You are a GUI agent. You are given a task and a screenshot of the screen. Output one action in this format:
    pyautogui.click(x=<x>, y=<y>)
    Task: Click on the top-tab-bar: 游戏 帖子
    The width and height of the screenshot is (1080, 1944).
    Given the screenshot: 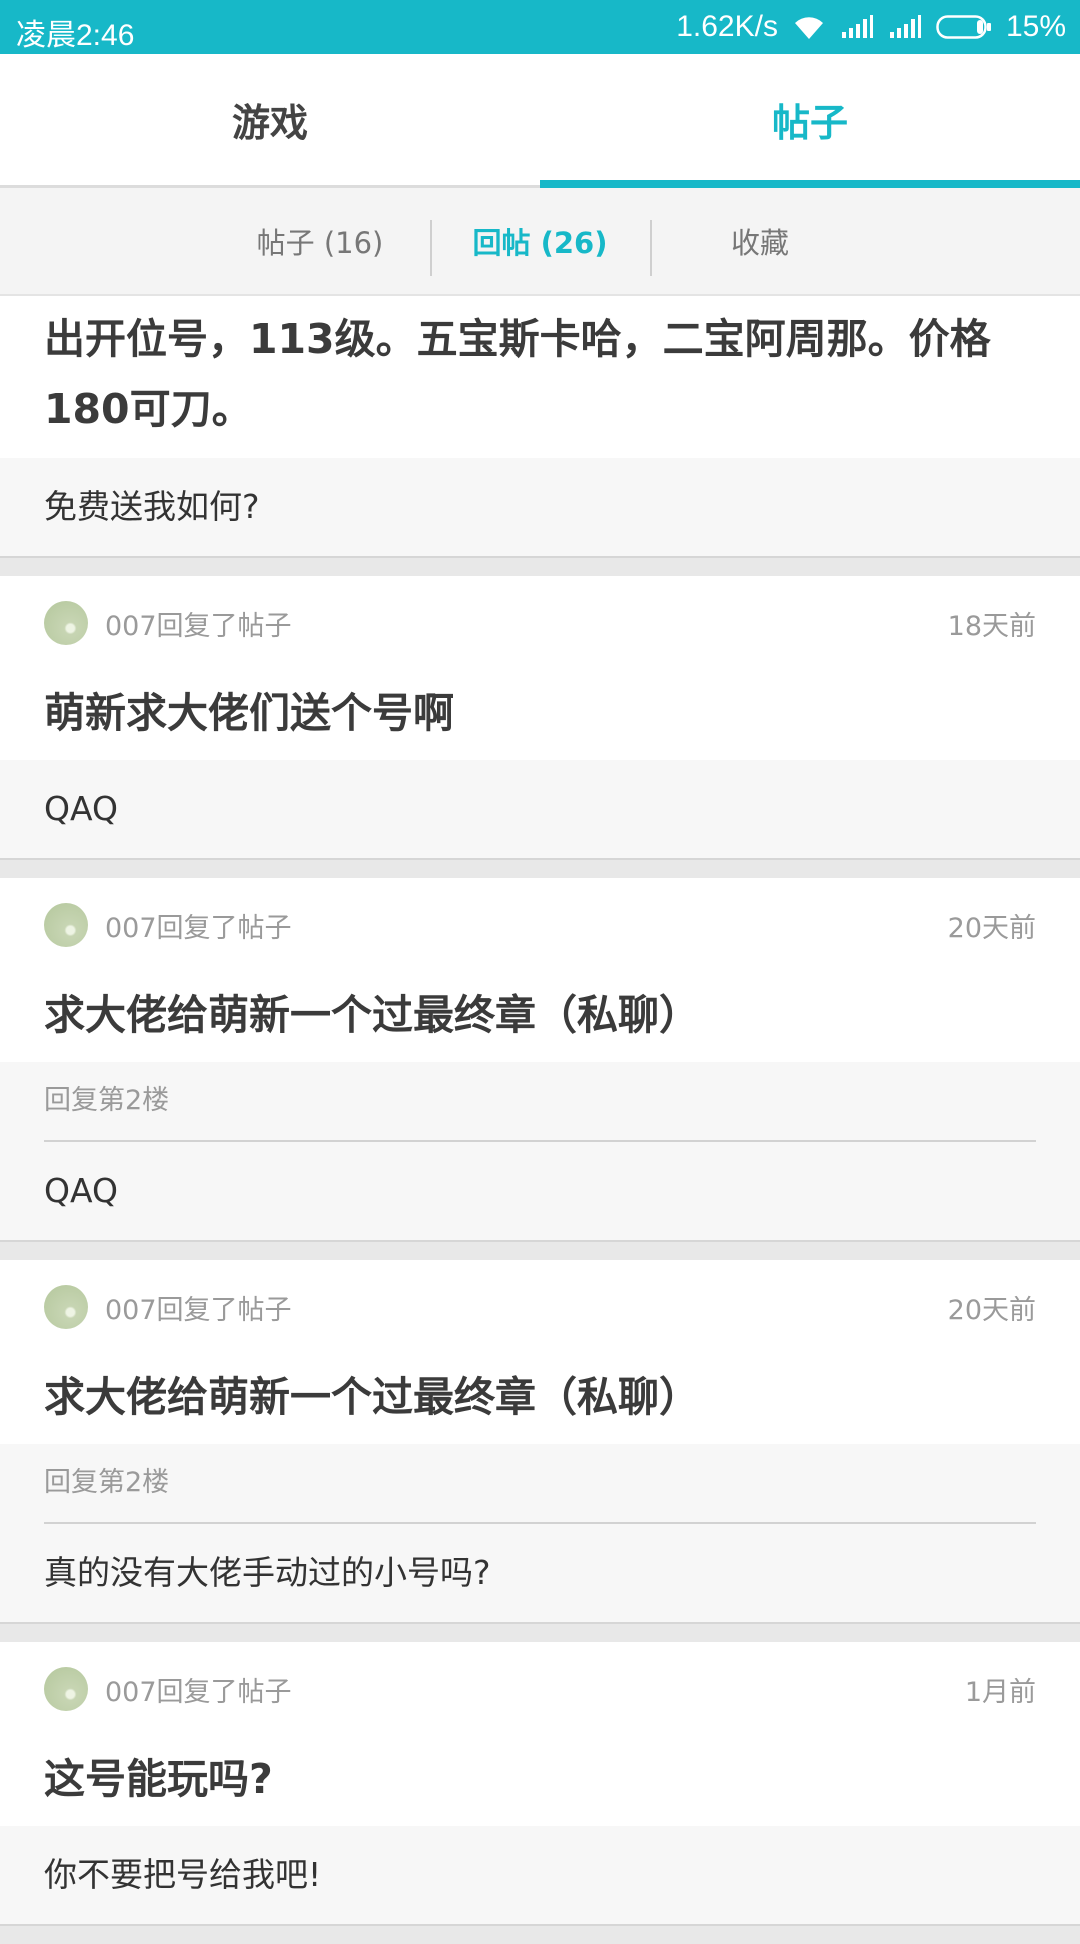 What is the action you would take?
    pyautogui.click(x=540, y=121)
    